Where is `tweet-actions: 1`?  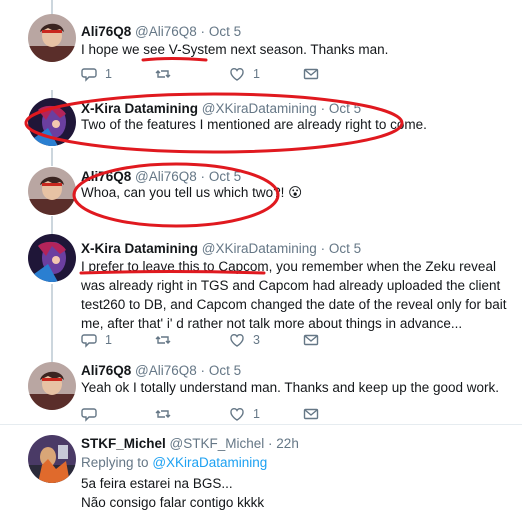 tweet-actions: 1 is located at coordinates (231, 415).